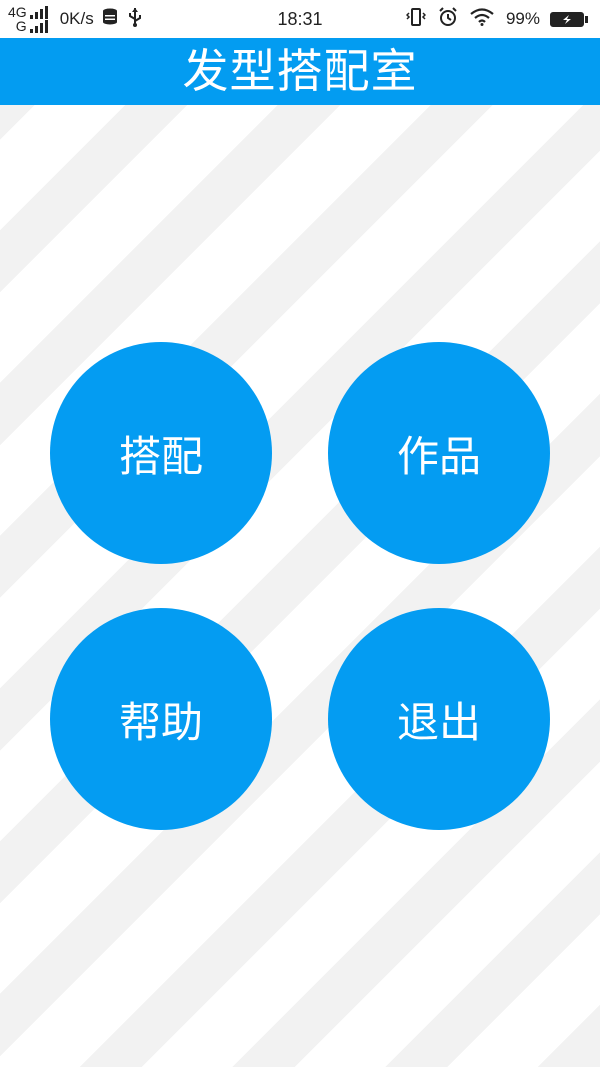  I want to click on exit-button: 退出, so click(439, 719).